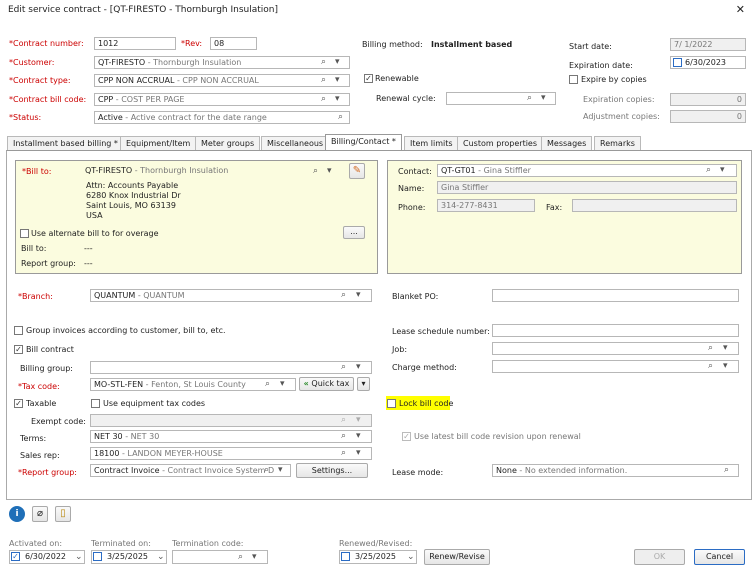  Describe the element at coordinates (740, 10) in the screenshot. I see `close-icon: ✕` at that location.